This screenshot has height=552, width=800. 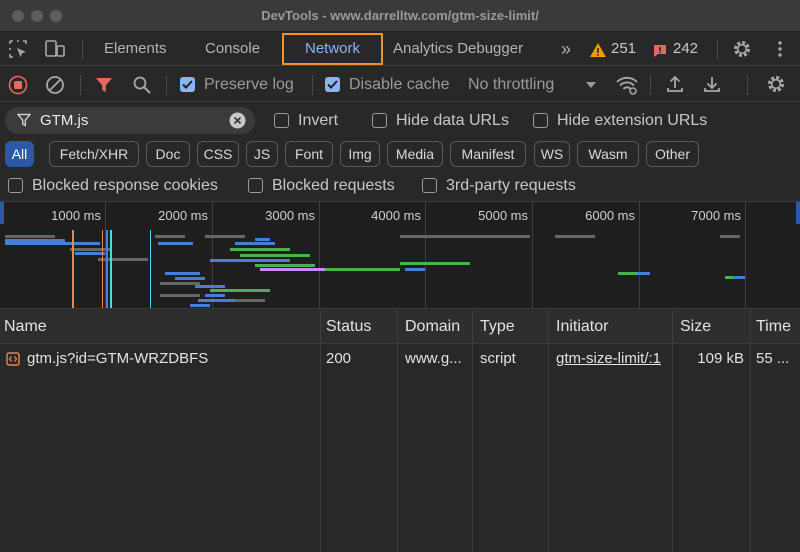 I want to click on load-marker, so click(x=102, y=269).